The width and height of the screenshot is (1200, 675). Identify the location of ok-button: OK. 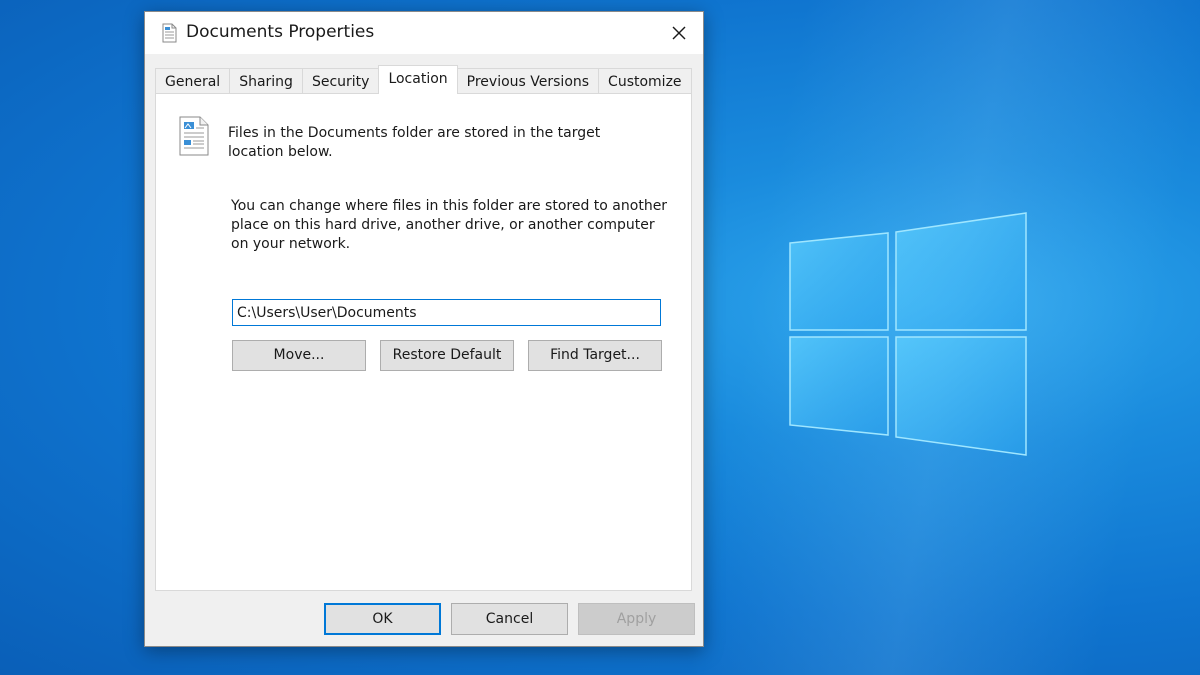
(382, 619).